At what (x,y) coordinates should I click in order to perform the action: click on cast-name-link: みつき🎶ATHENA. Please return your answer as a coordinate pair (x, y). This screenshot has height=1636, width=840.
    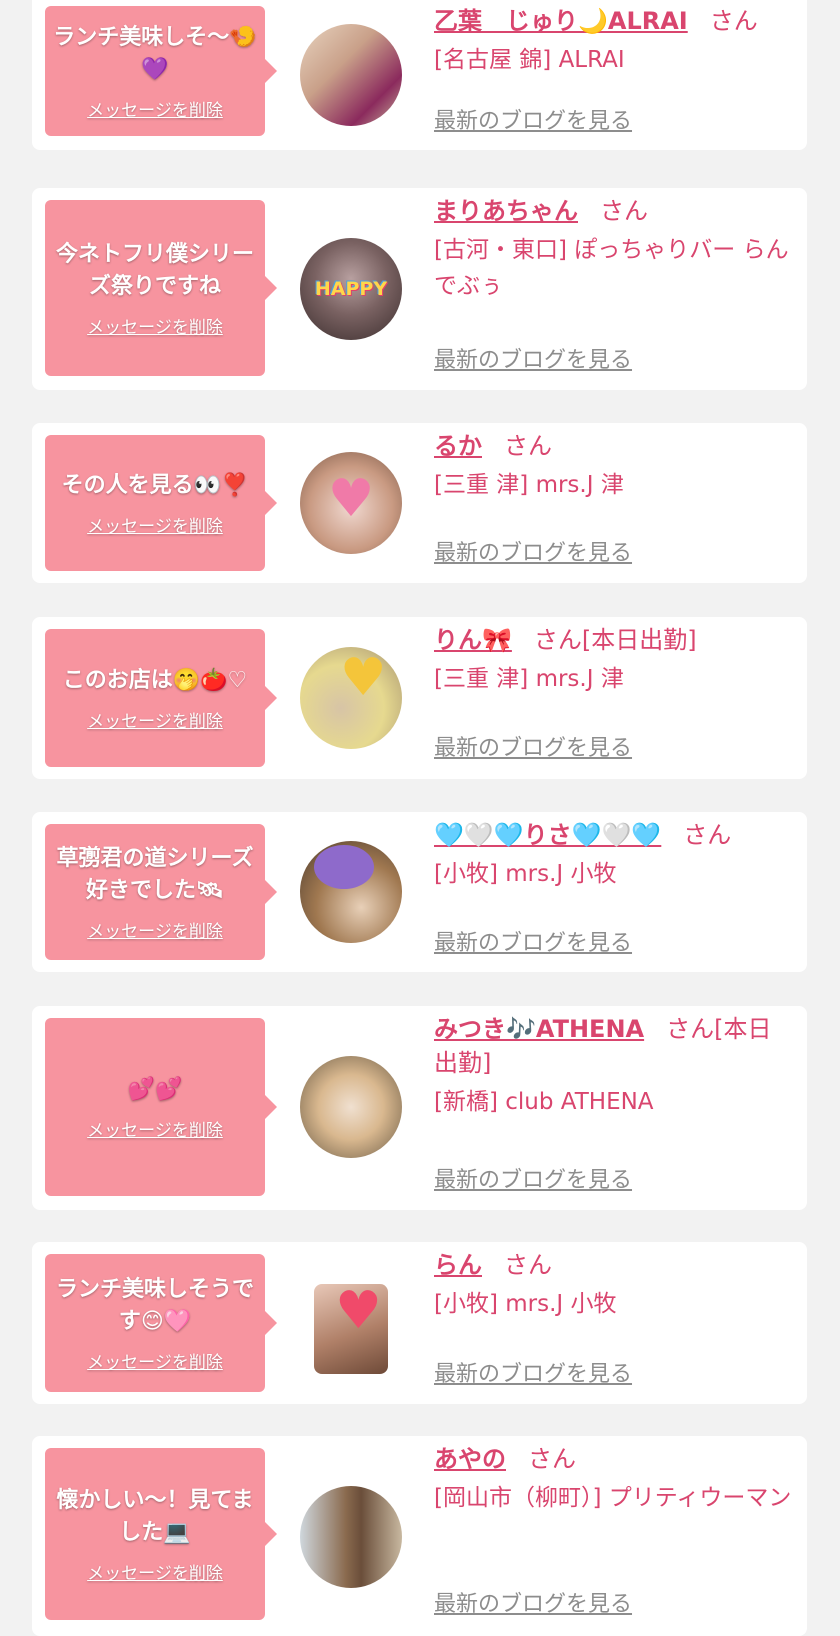
    Looking at the image, I should click on (539, 1029).